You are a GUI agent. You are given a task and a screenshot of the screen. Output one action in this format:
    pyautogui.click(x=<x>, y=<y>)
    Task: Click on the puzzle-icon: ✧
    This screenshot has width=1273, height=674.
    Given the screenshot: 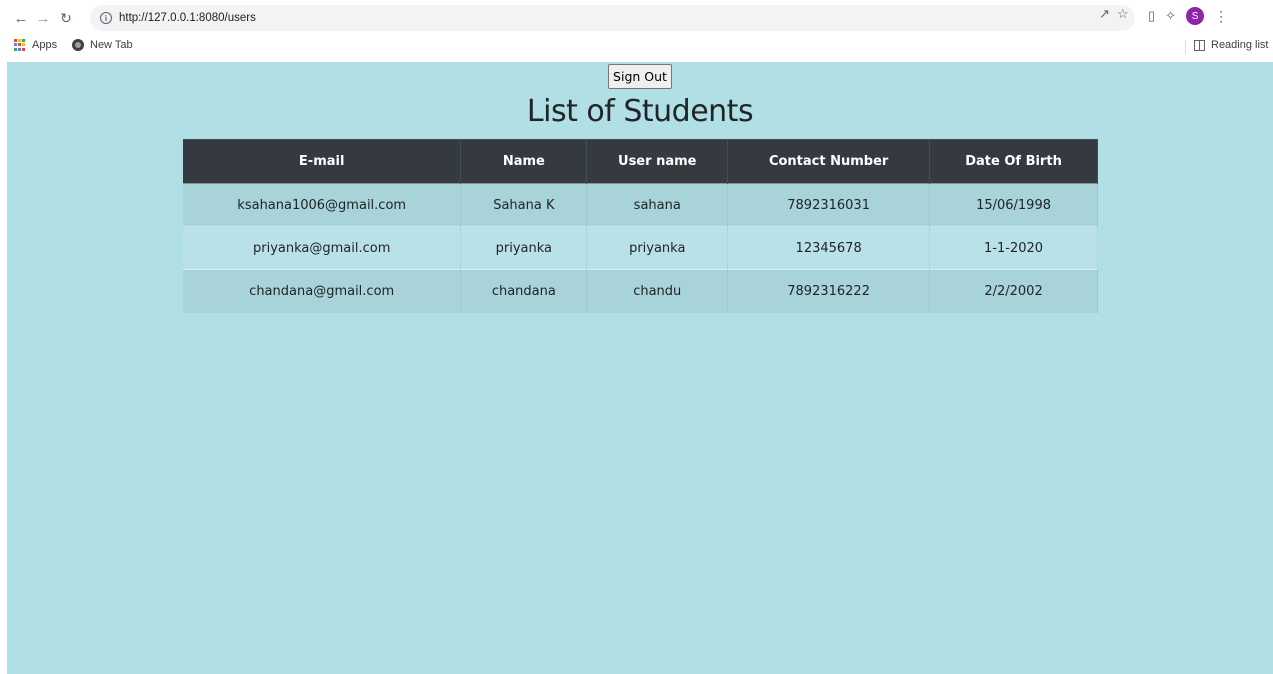 What is the action you would take?
    pyautogui.click(x=1170, y=16)
    